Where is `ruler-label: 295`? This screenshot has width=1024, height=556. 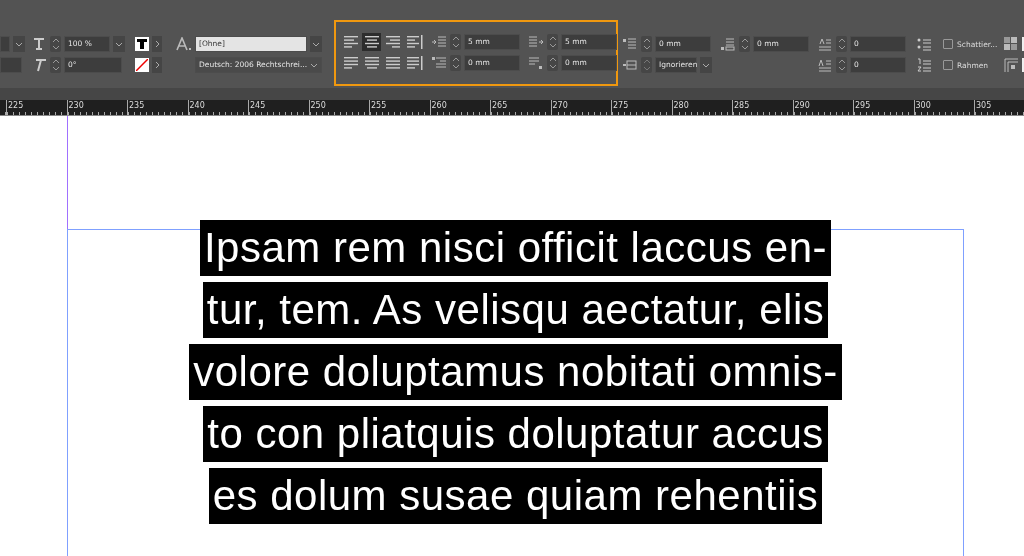
ruler-label: 295 is located at coordinates (883, 107).